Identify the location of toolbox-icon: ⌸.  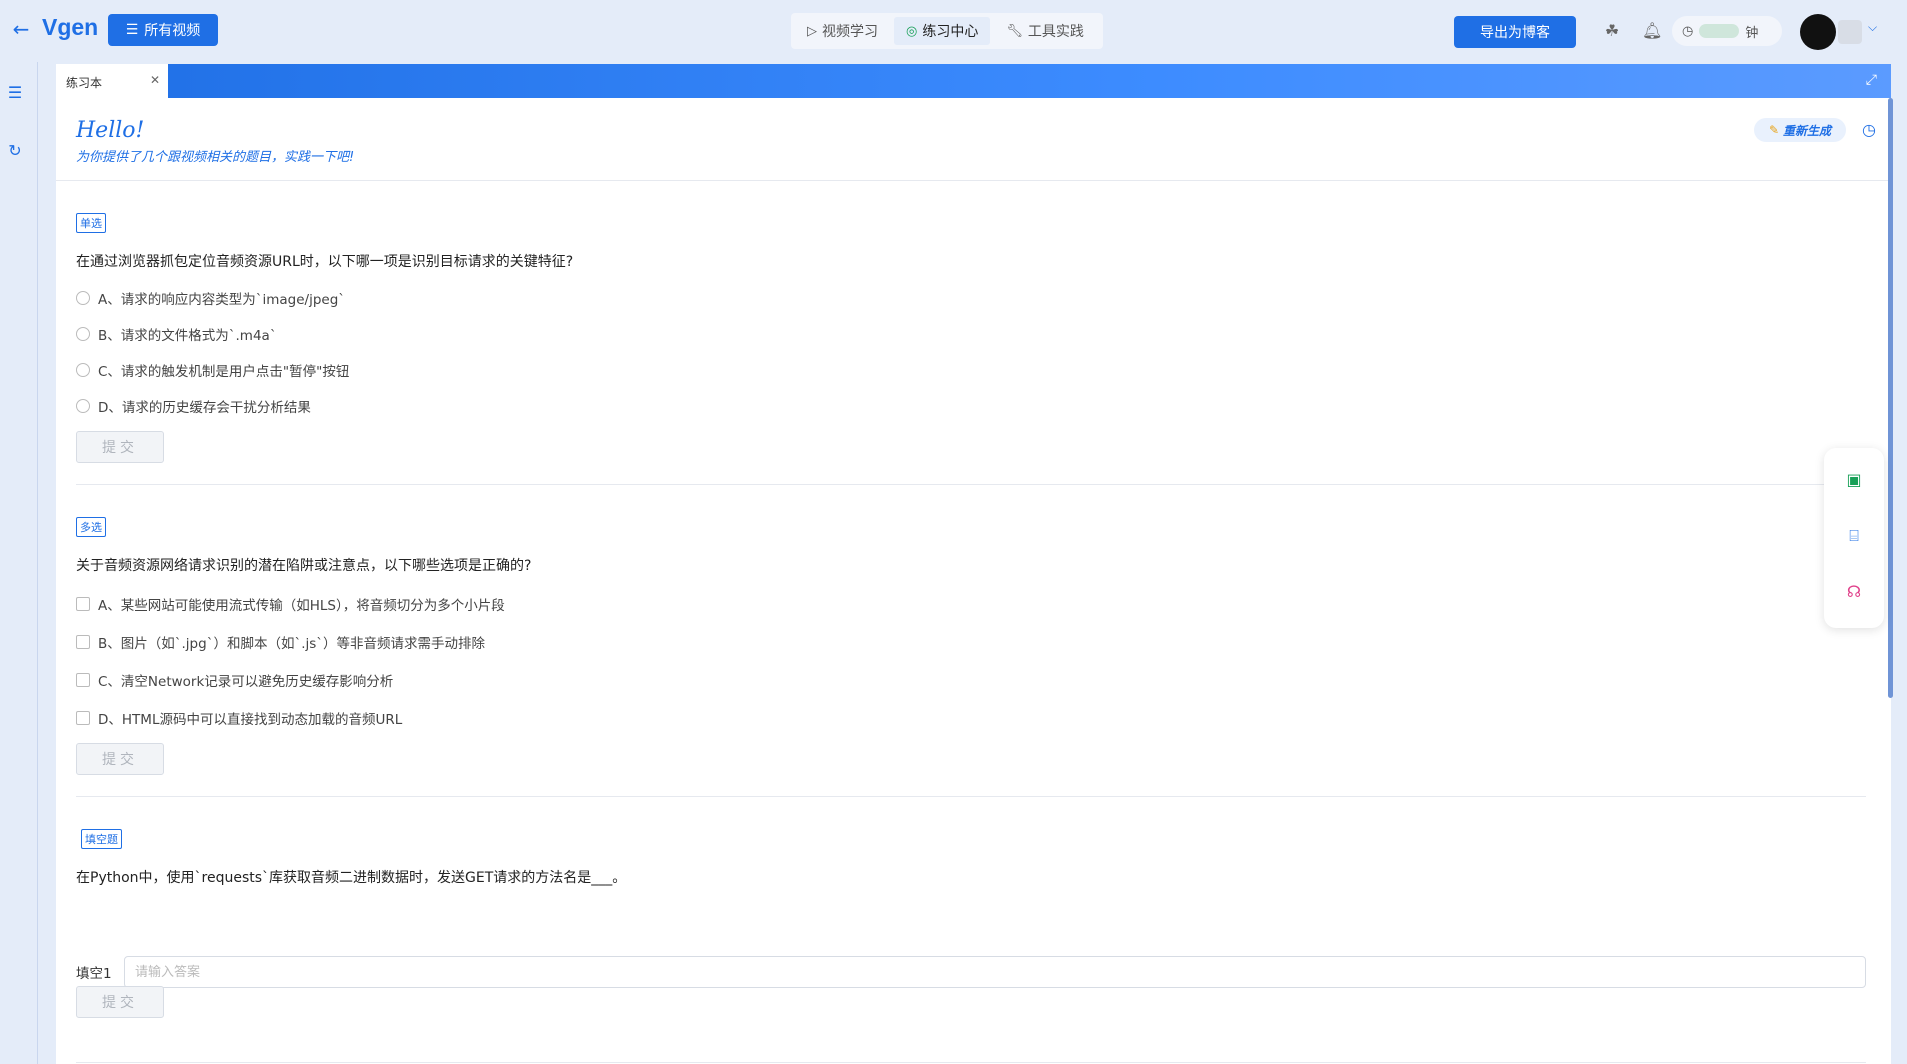
(1854, 536).